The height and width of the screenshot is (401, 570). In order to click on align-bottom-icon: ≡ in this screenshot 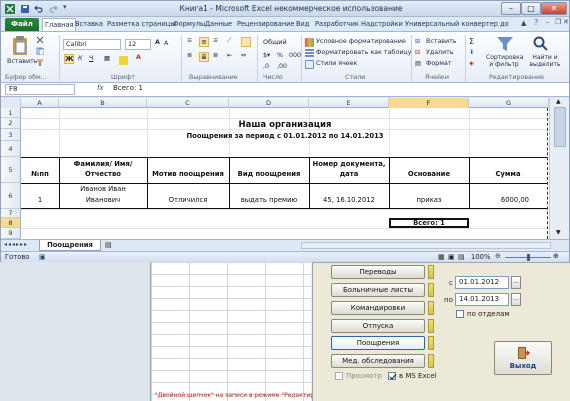, I will do `click(215, 40)`.